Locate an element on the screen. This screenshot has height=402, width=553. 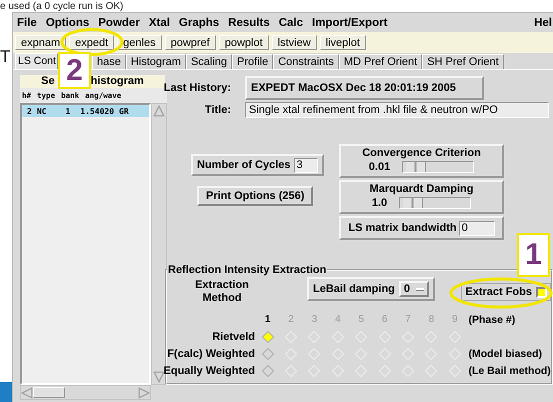
history-display: EXPEDT MacOSX Dec 18 20:01:19 2005 is located at coordinates (364, 88).